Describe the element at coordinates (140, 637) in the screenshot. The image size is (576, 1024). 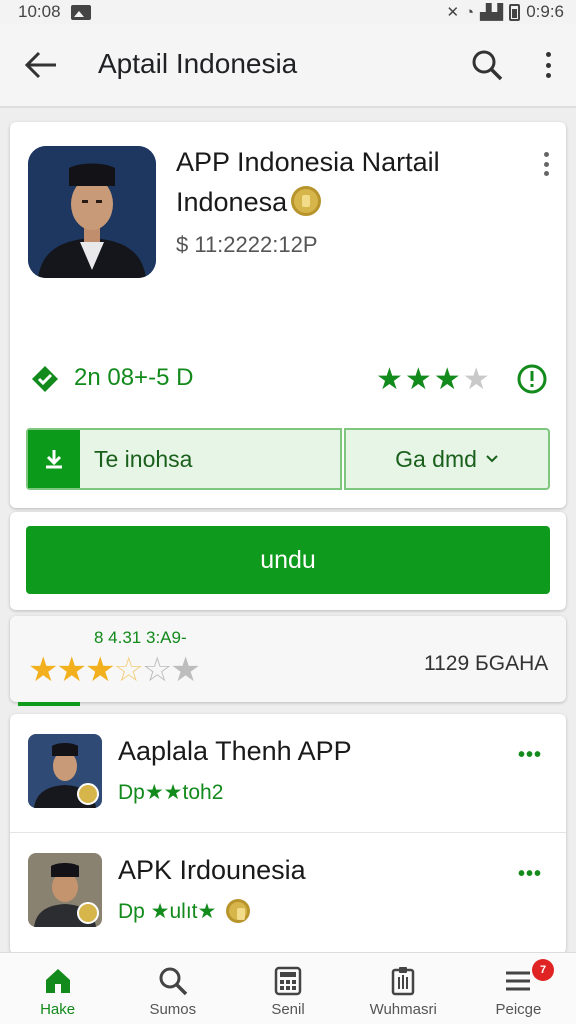
I see `rating-subtext: 8 4.31 3:A9-` at that location.